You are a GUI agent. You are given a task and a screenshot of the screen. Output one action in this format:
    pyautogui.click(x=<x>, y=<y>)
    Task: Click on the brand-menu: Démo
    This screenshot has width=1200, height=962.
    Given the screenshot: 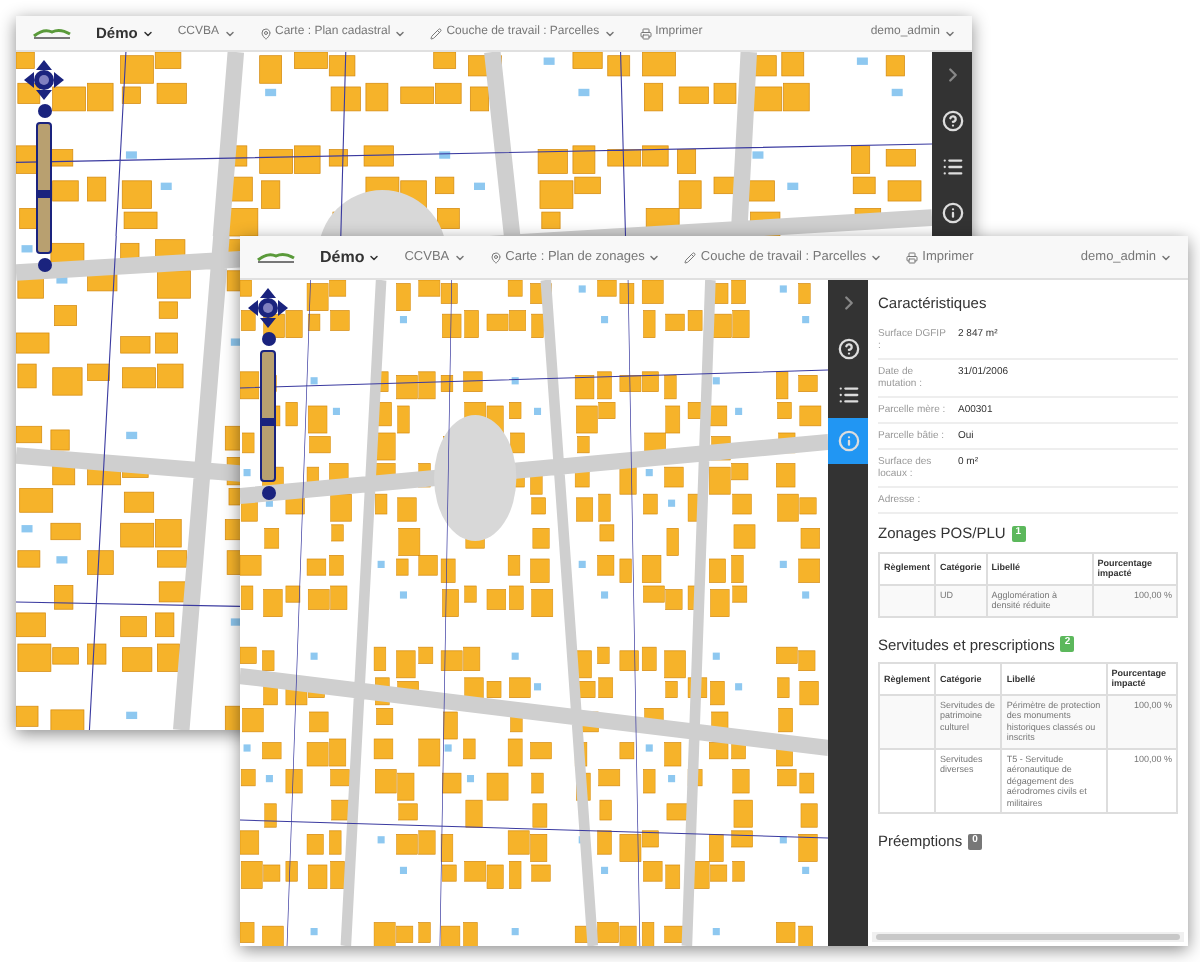 What is the action you would take?
    pyautogui.click(x=350, y=257)
    